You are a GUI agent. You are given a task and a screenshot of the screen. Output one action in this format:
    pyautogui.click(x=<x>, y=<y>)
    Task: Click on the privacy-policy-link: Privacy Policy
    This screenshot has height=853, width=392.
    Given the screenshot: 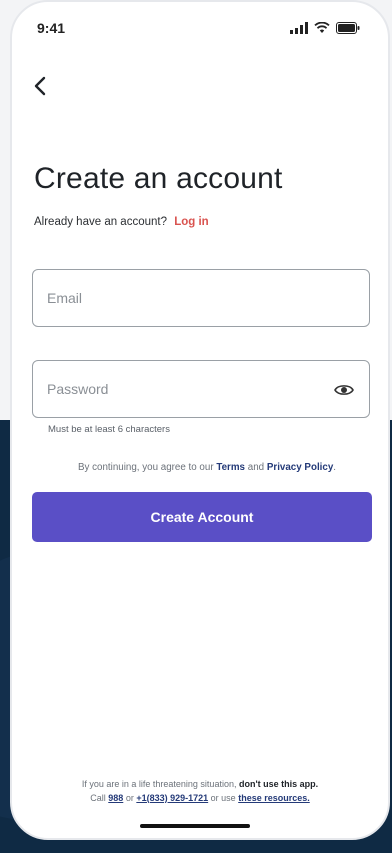 What is the action you would take?
    pyautogui.click(x=300, y=467)
    